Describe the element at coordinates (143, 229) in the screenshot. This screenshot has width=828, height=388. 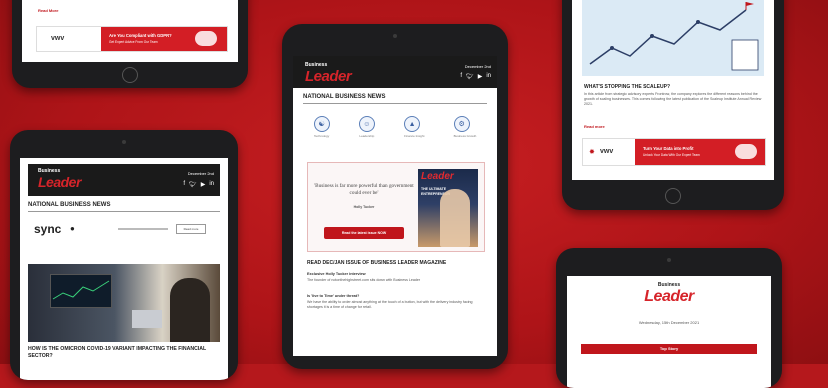
I see `sponsor-text-line` at that location.